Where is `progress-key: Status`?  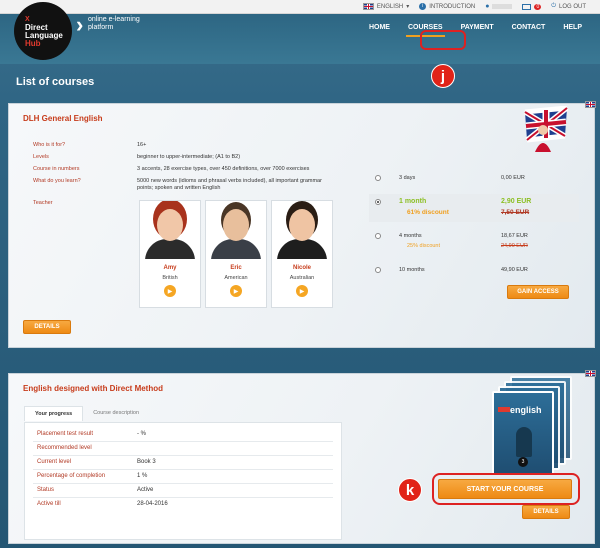
progress-key: Status is located at coordinates (46, 490).